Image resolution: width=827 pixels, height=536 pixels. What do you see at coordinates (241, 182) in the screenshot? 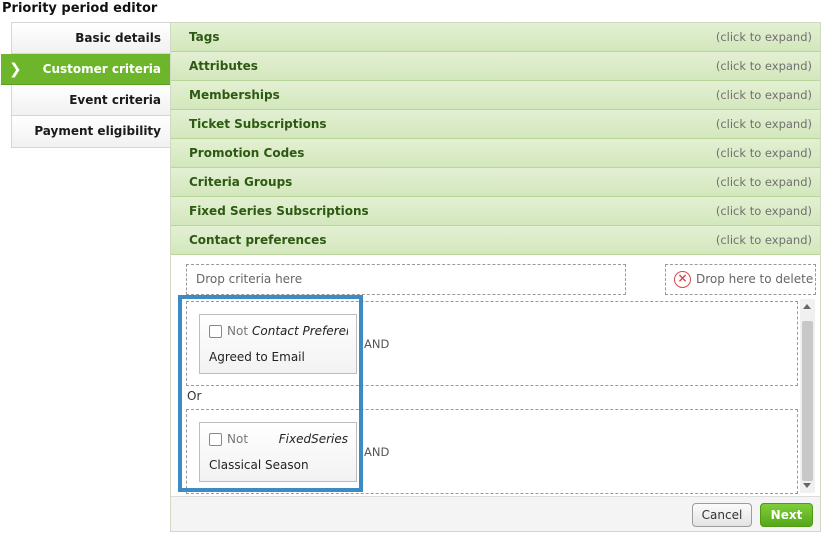
I see `accordion-label: Criteria Groups` at bounding box center [241, 182].